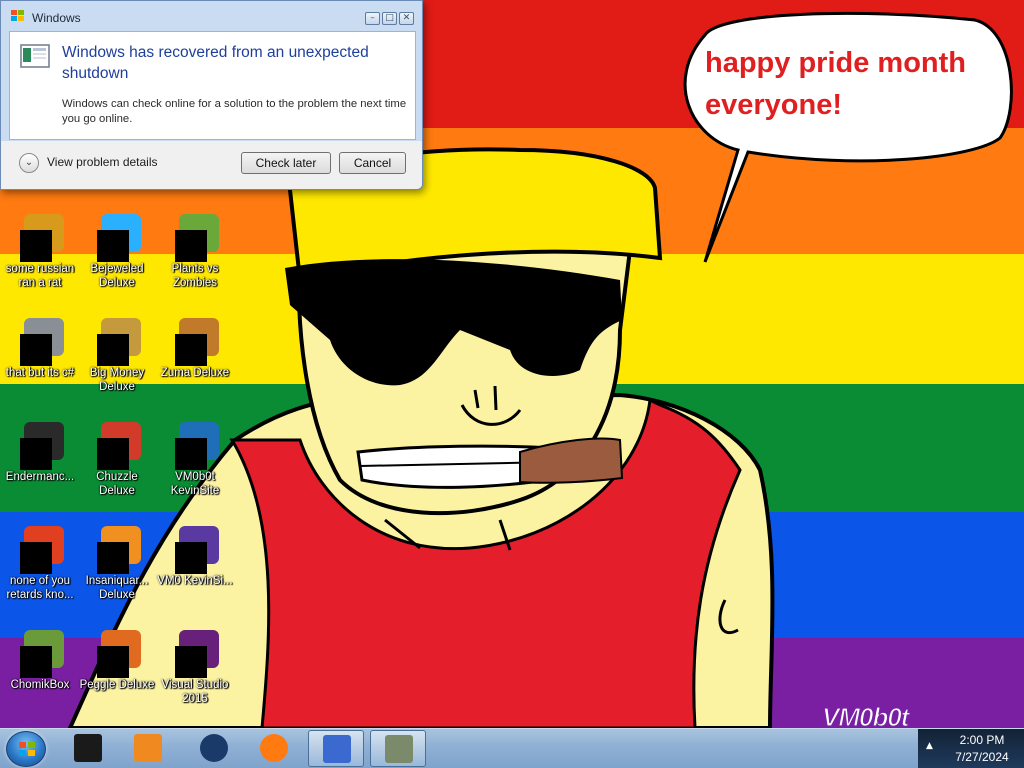 The width and height of the screenshot is (1024, 768). I want to click on minimize-button: –, so click(372, 18).